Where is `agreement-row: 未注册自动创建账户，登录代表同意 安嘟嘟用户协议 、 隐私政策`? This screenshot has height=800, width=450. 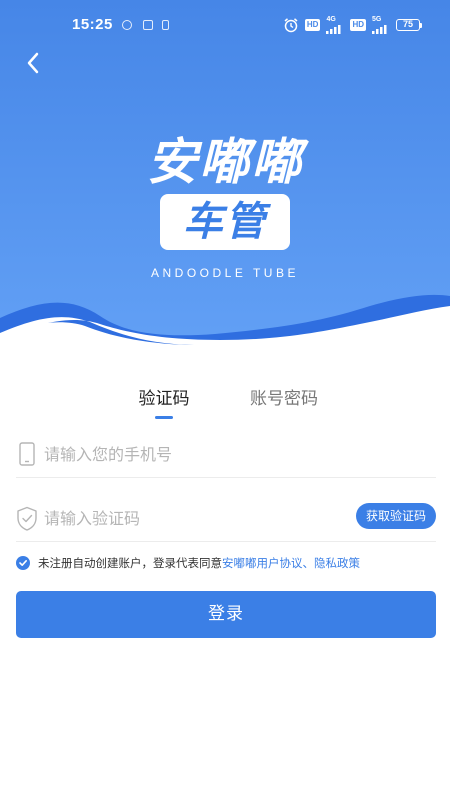
agreement-row: 未注册自动创建账户，登录代表同意 安嘟嘟用户协议 、 隐私政策 is located at coordinates (226, 563).